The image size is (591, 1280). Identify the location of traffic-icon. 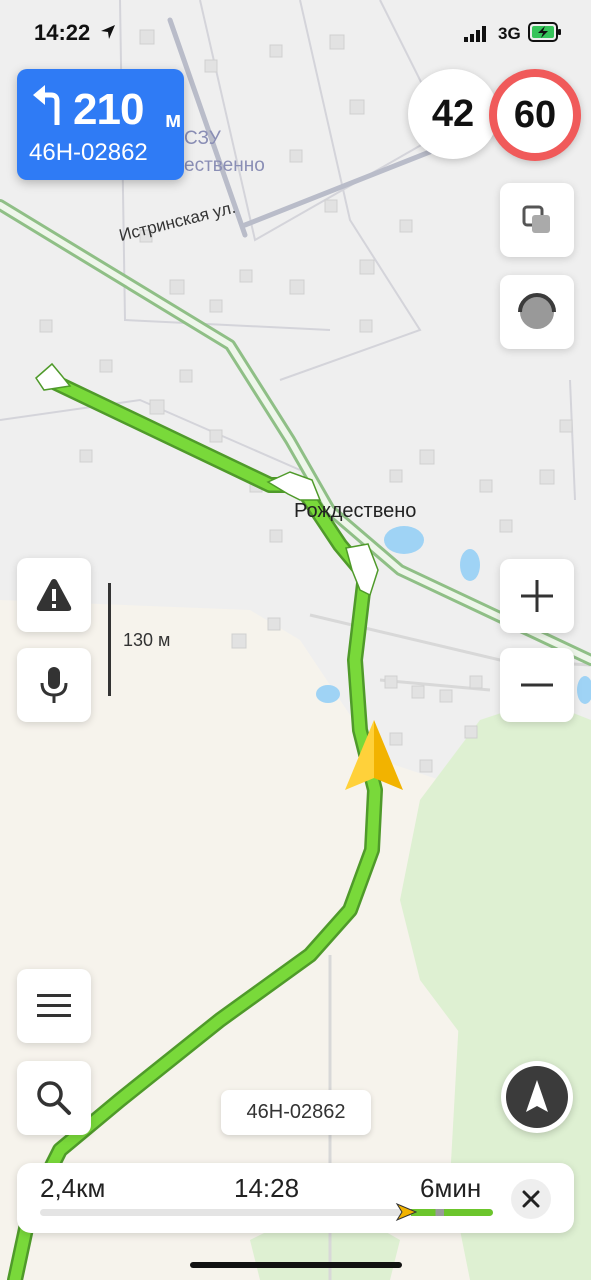
(537, 311).